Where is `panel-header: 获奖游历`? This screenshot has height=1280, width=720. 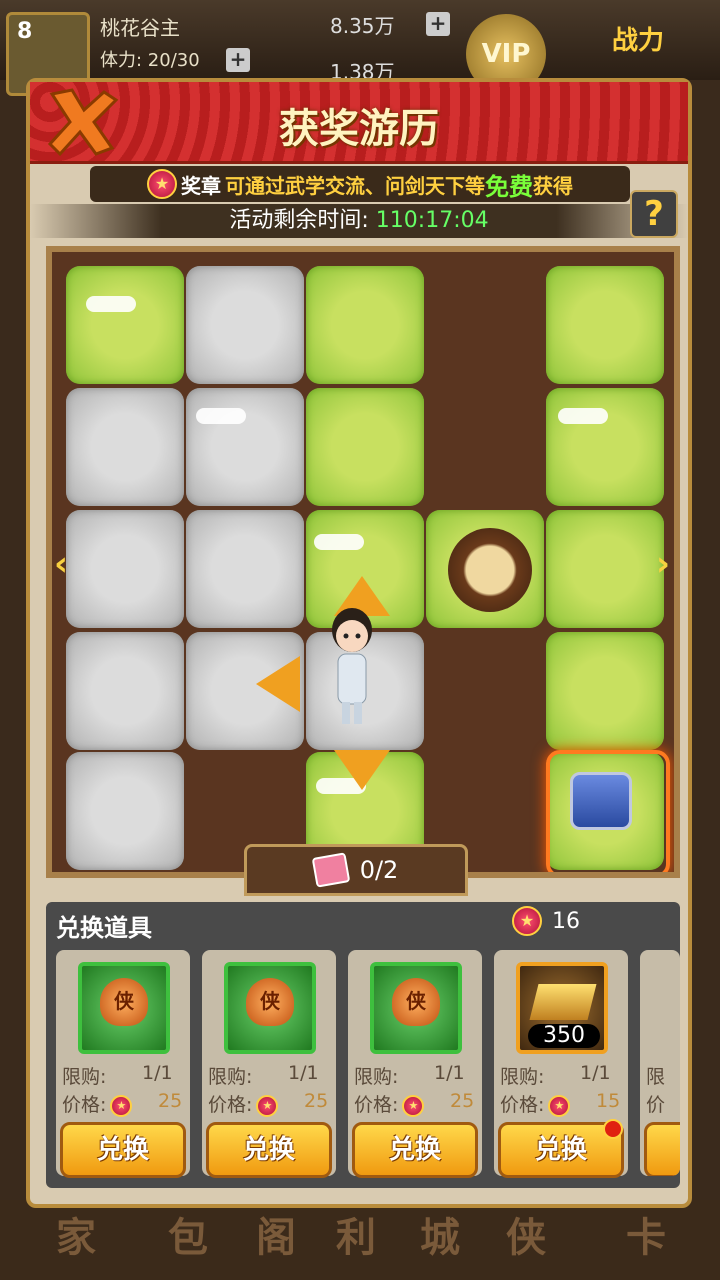 panel-header: 获奖游历 is located at coordinates (359, 123).